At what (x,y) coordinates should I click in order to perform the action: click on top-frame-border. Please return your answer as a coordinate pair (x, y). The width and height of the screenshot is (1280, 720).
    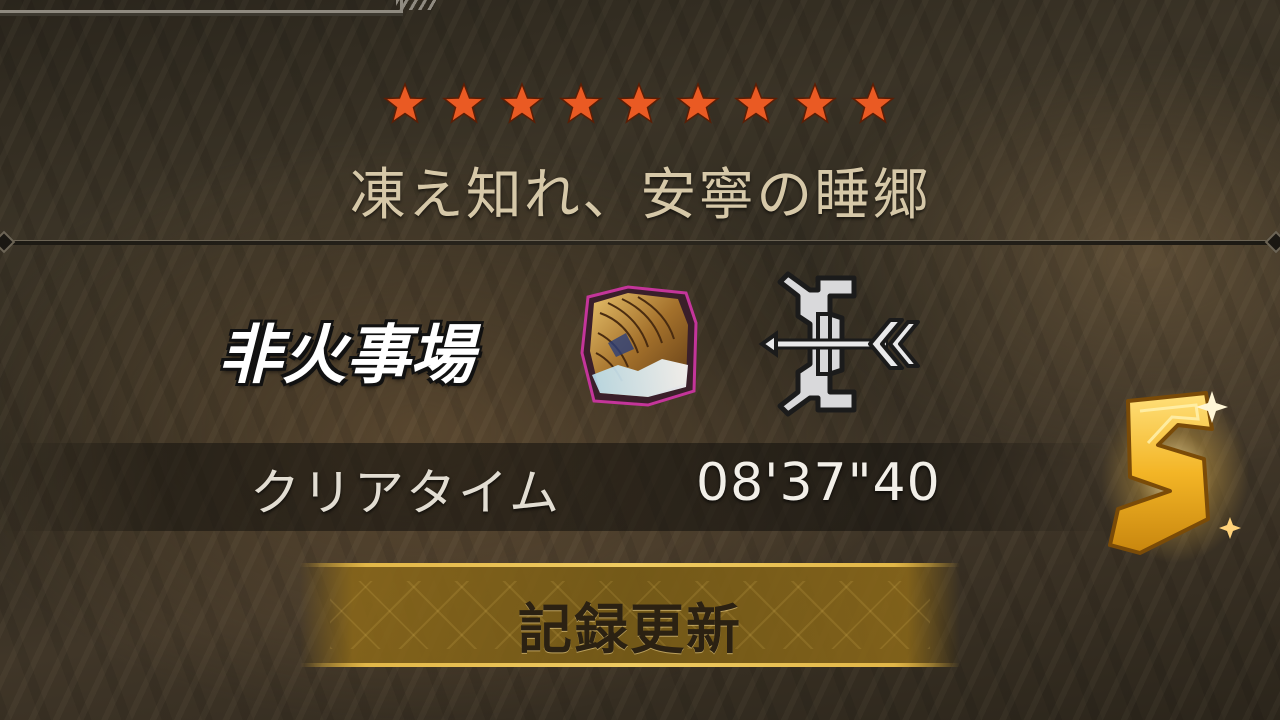
    Looking at the image, I should click on (201, 6).